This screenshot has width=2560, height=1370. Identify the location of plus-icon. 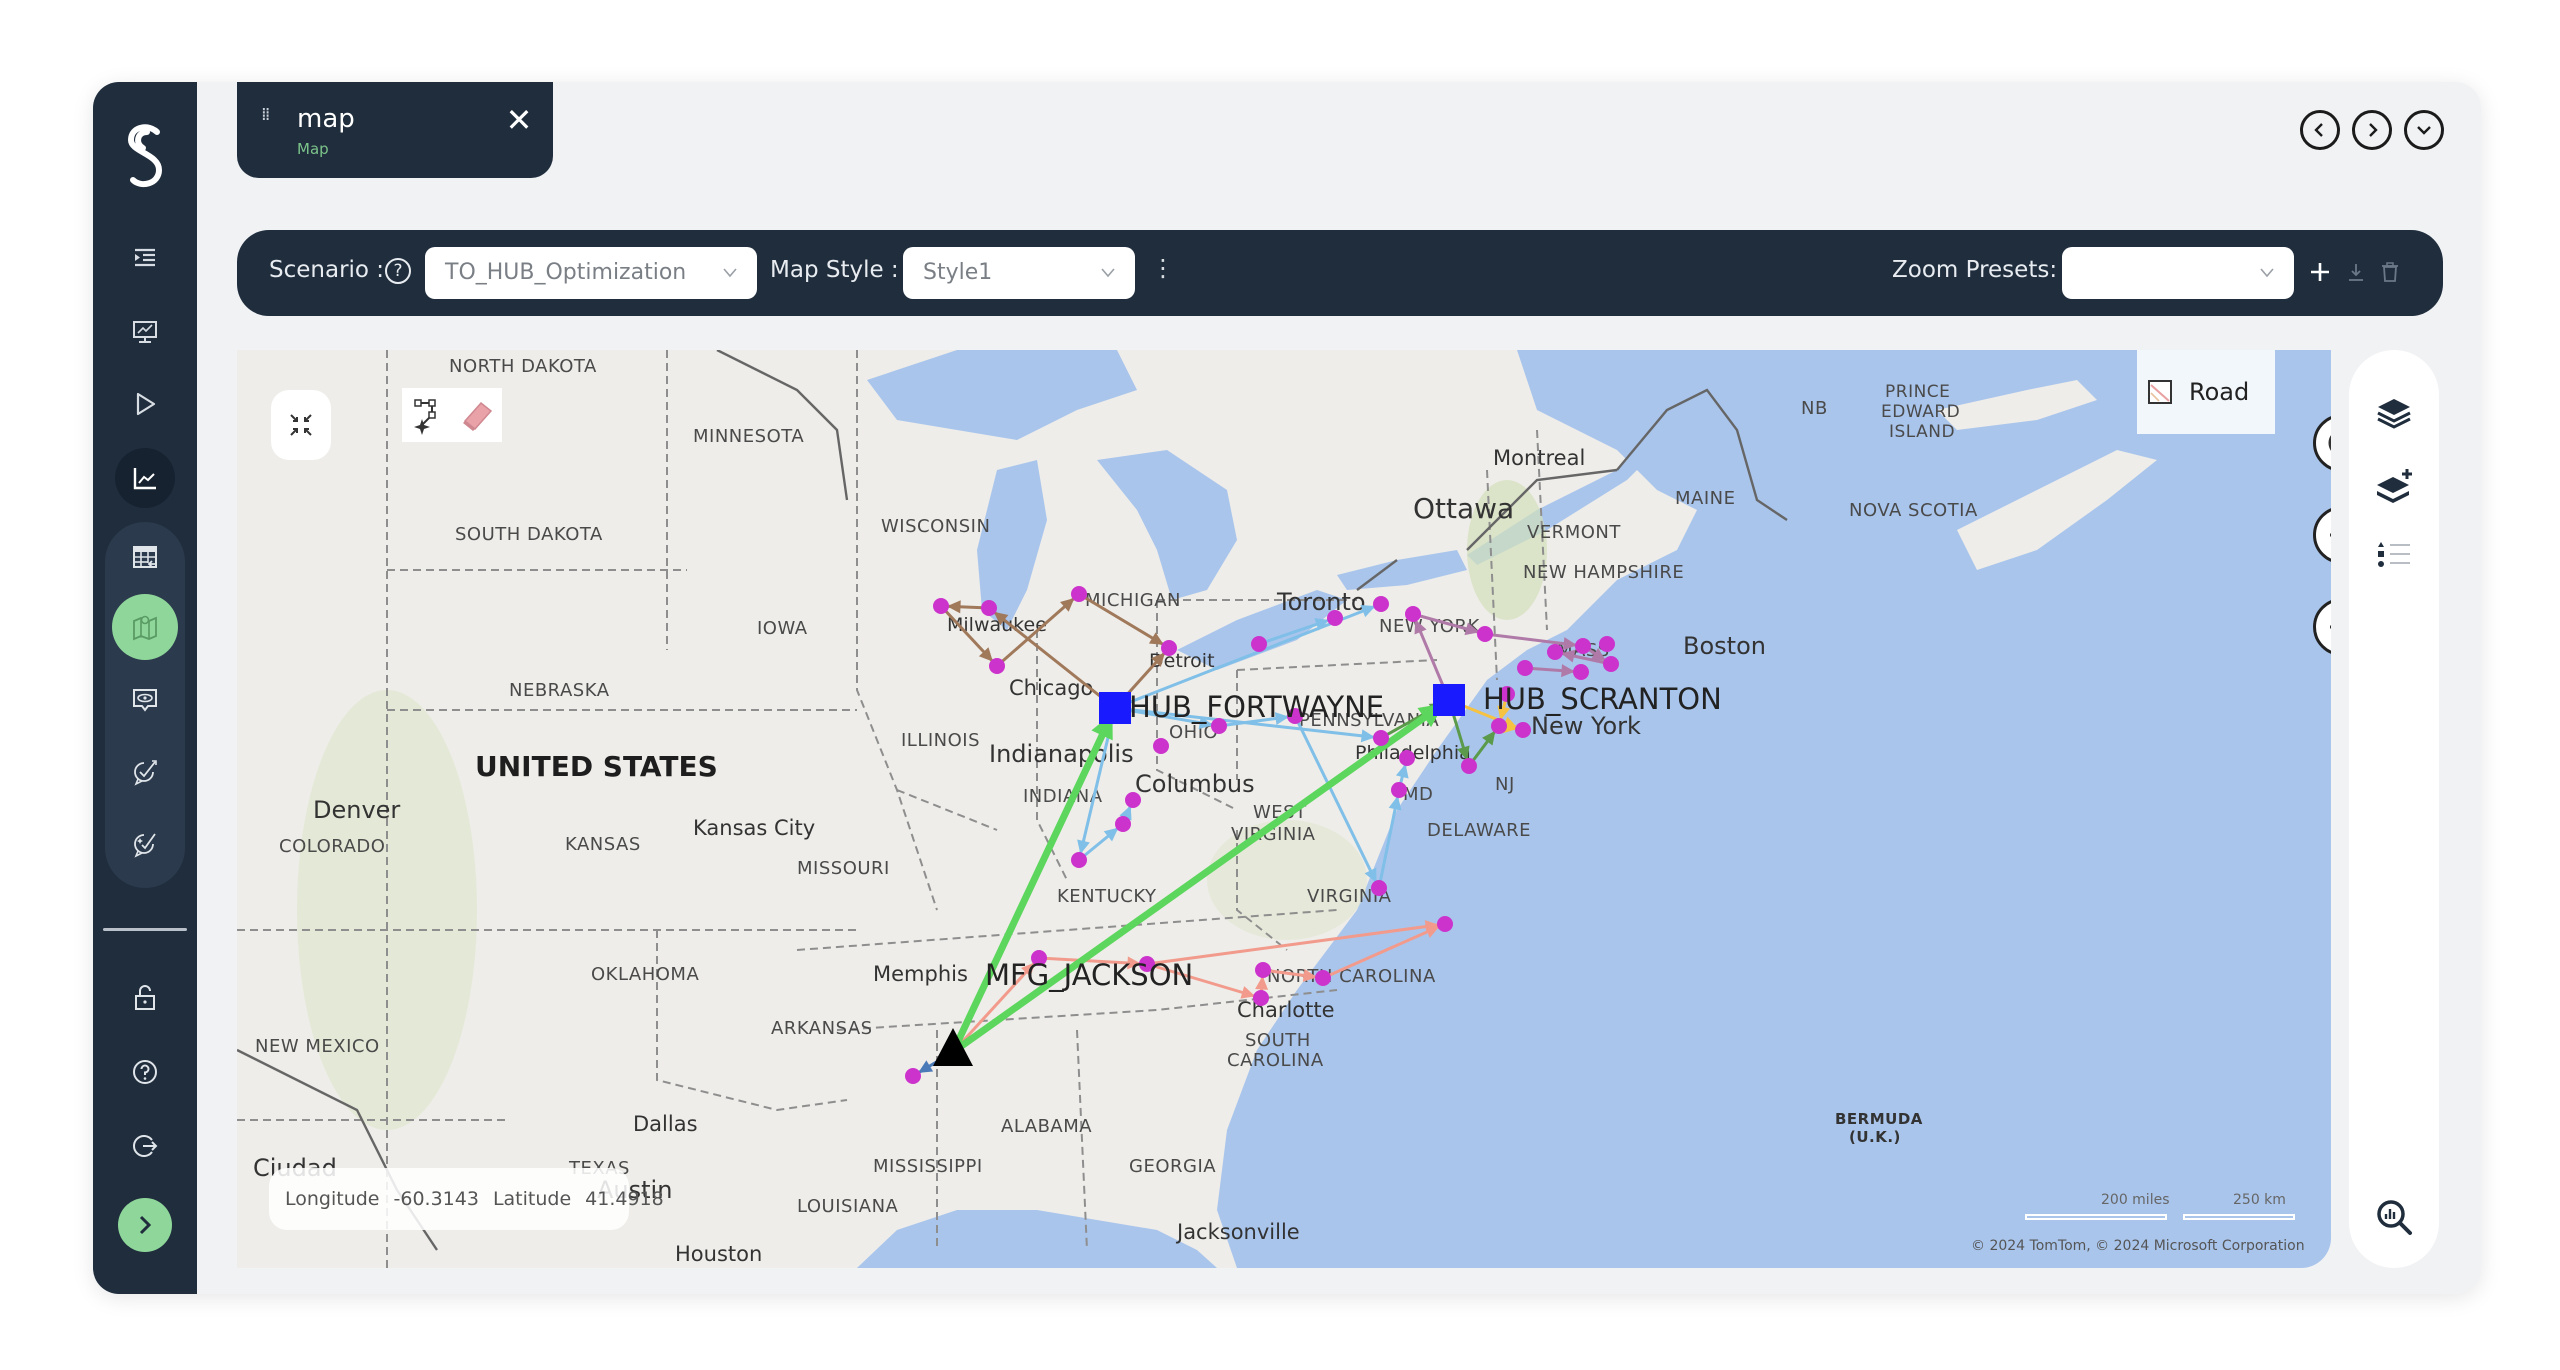
(2320, 272).